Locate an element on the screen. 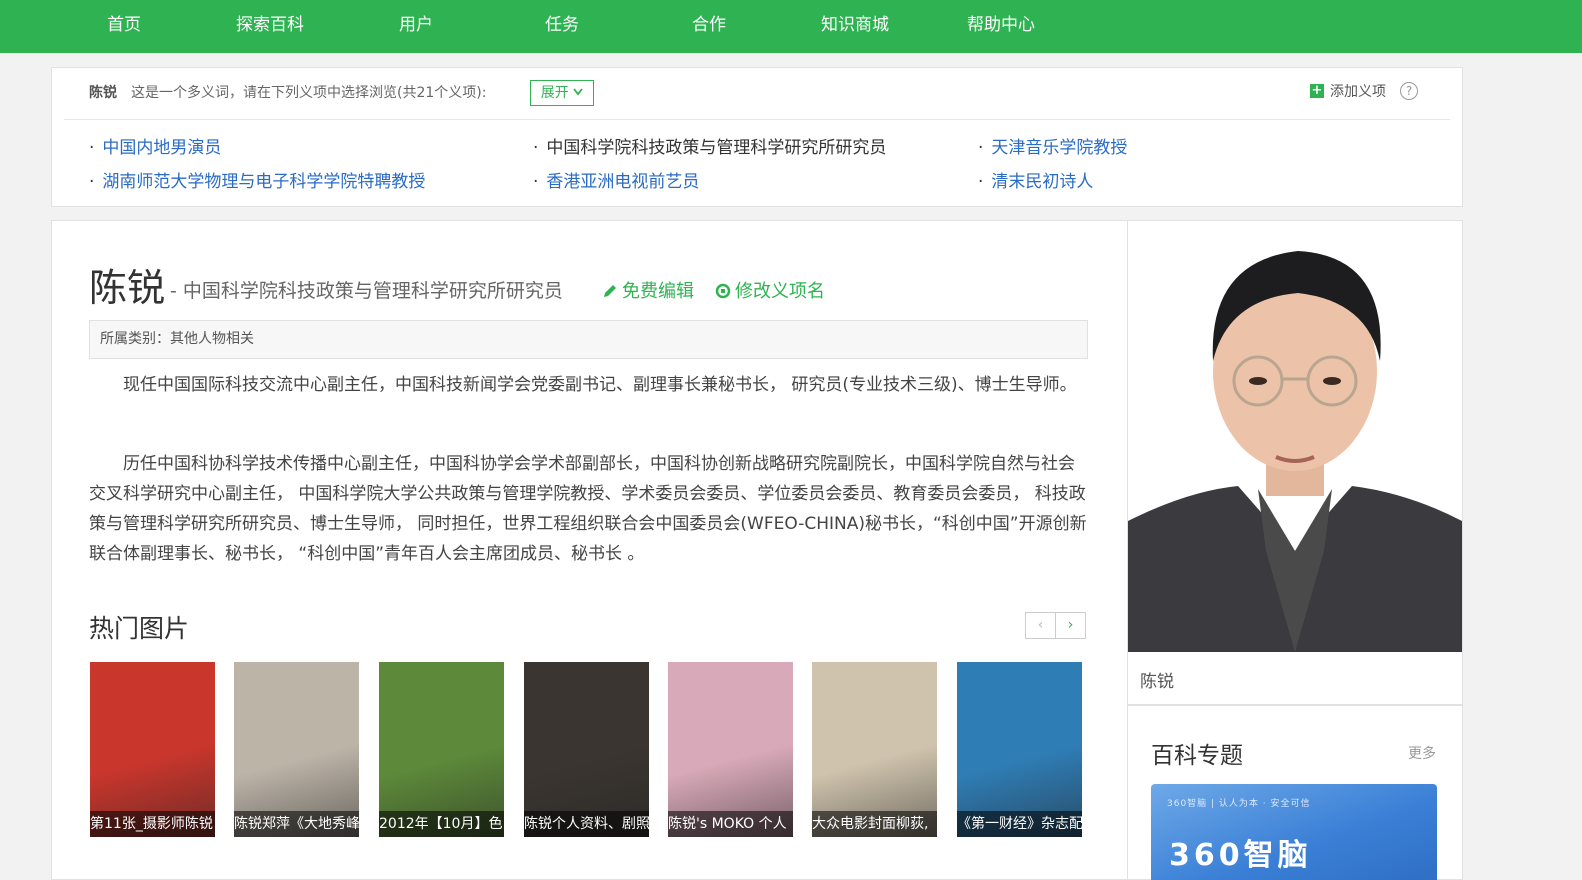 This screenshot has height=880, width=1582. disambiguation-description: 这是一个多义词，请在下列义项中选择浏览(共21个义项): is located at coordinates (309, 93).